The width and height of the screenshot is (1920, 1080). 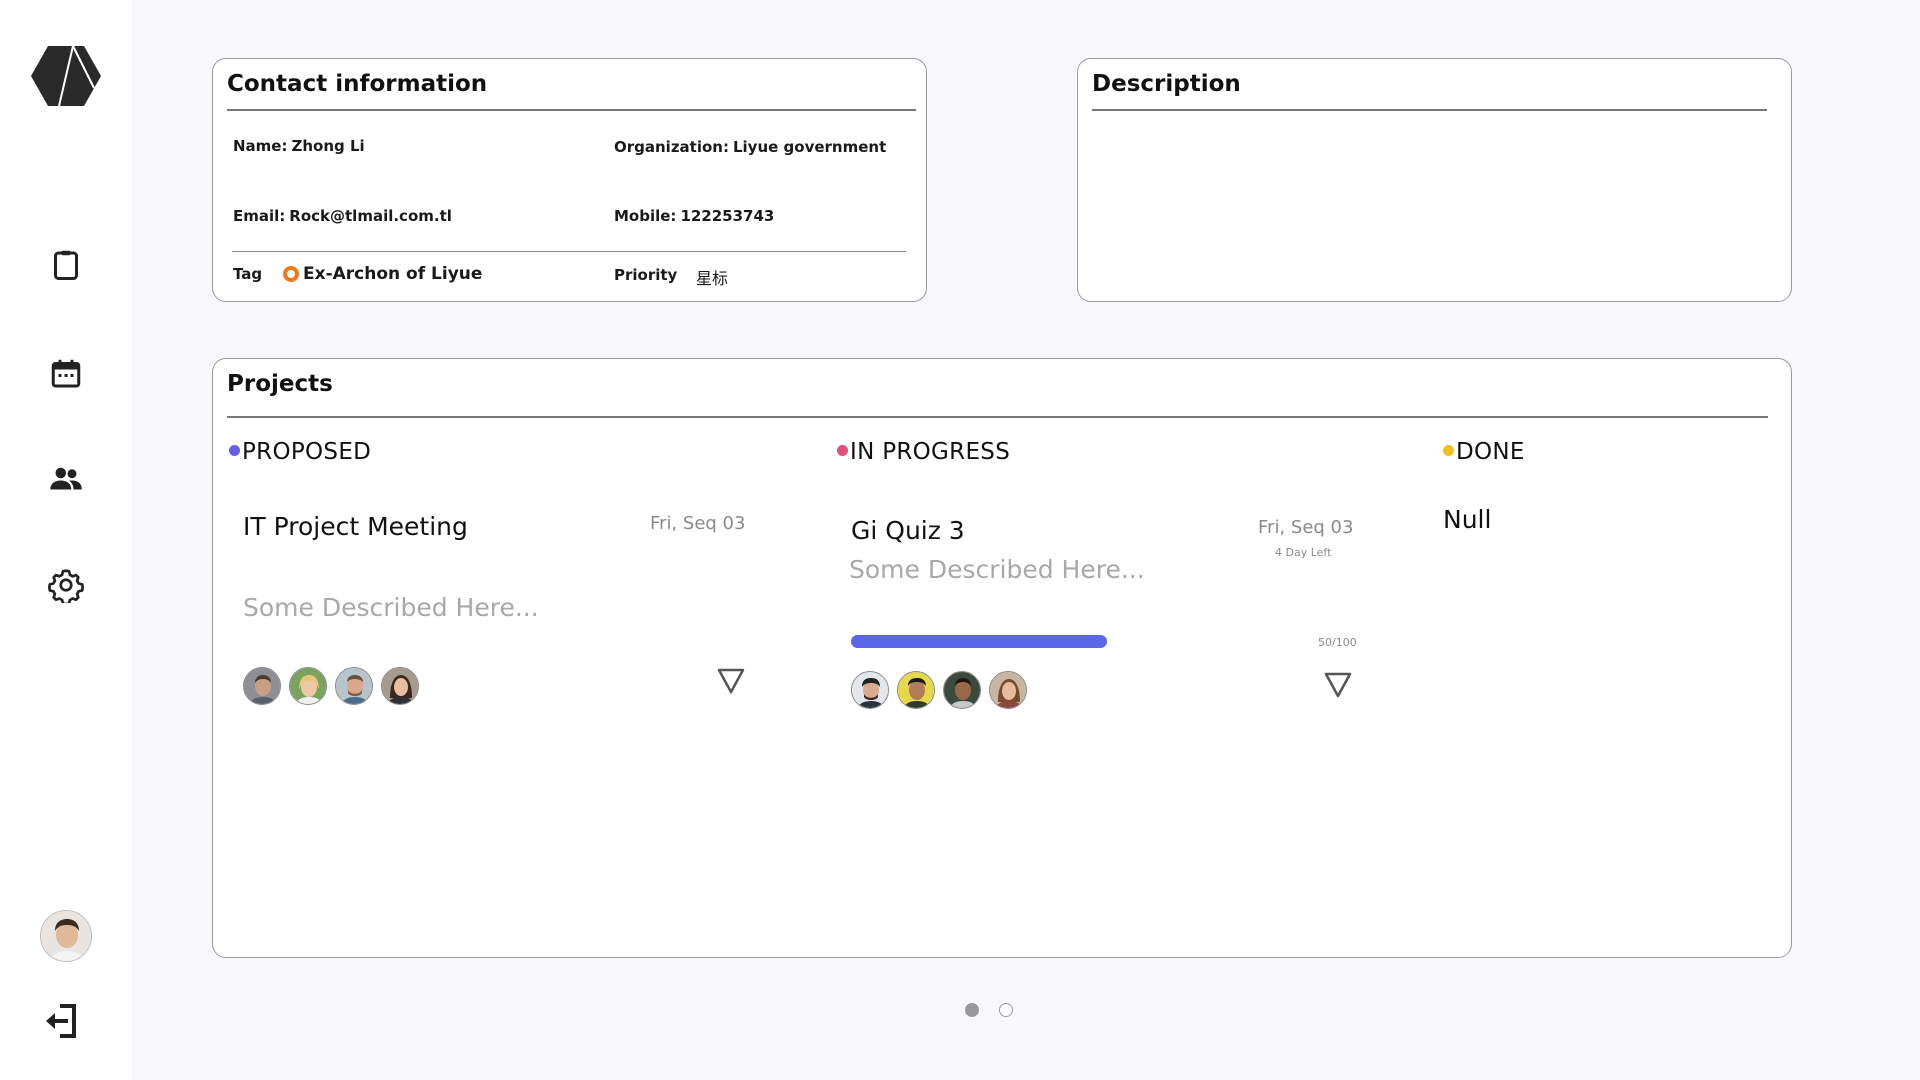 I want to click on name-label: Name:, so click(x=260, y=146).